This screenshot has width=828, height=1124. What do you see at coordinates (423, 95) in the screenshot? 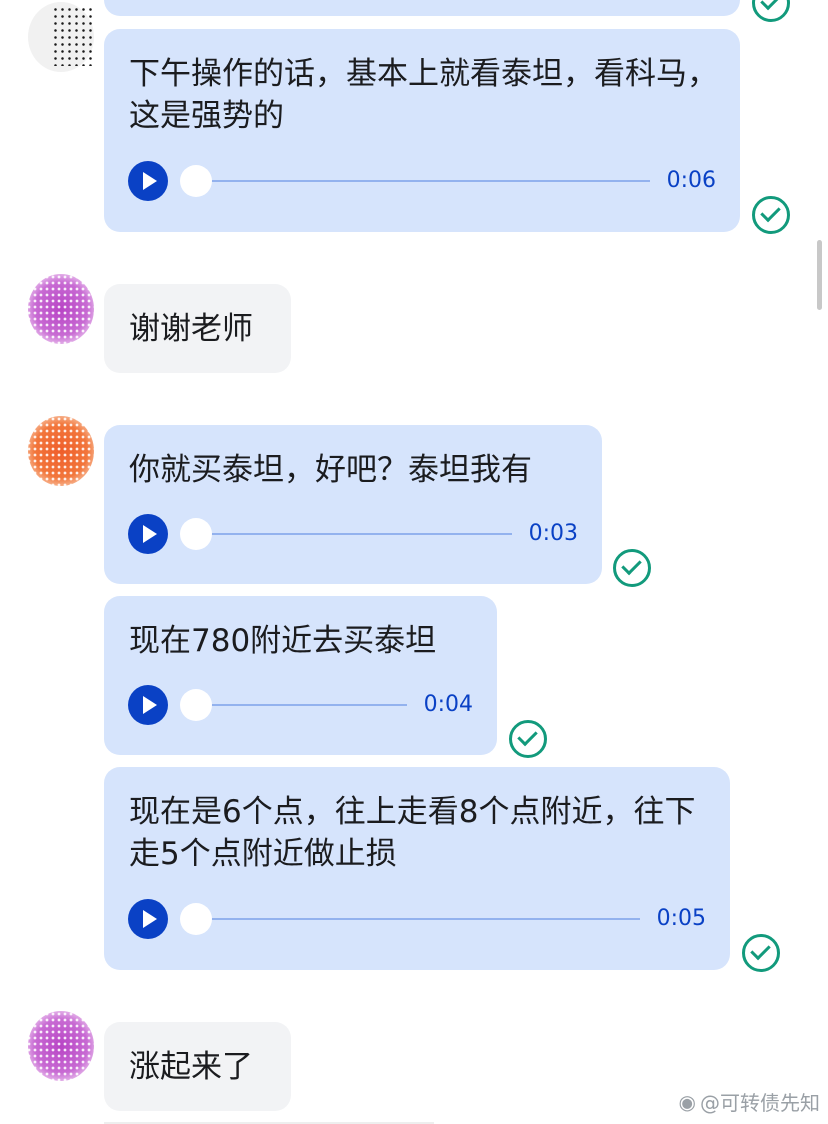
I see `message-text: 下午操作的话，基本上就看泰坦，看科马，这是强势的` at bounding box center [423, 95].